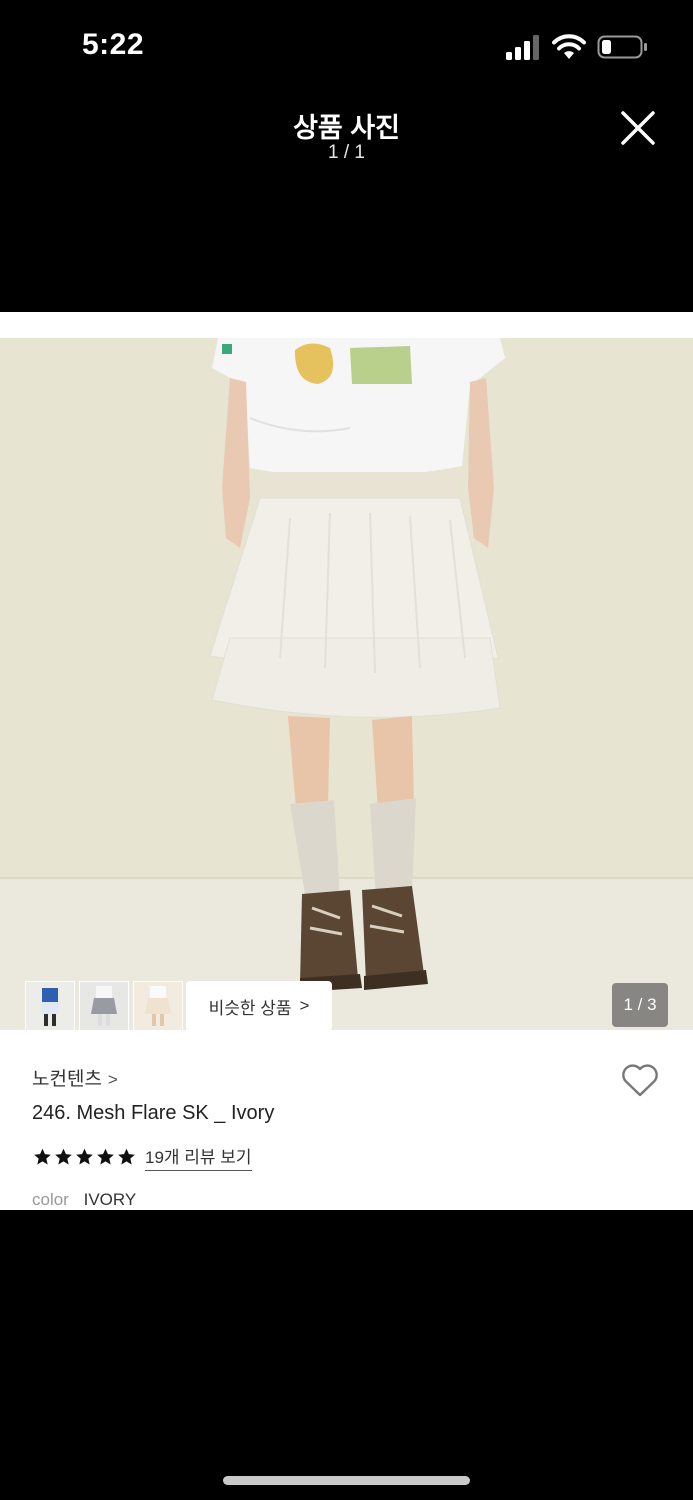 The width and height of the screenshot is (693, 1500). What do you see at coordinates (640, 1005) in the screenshot?
I see `photo-counter: 1 / 3` at bounding box center [640, 1005].